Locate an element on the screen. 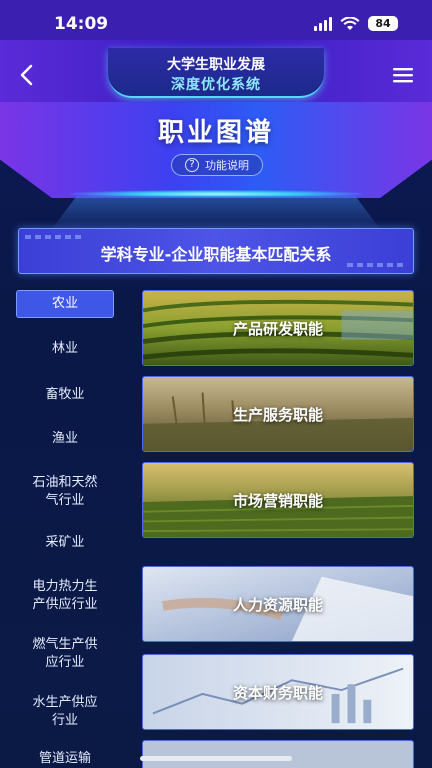  wifi-icon is located at coordinates (350, 23).